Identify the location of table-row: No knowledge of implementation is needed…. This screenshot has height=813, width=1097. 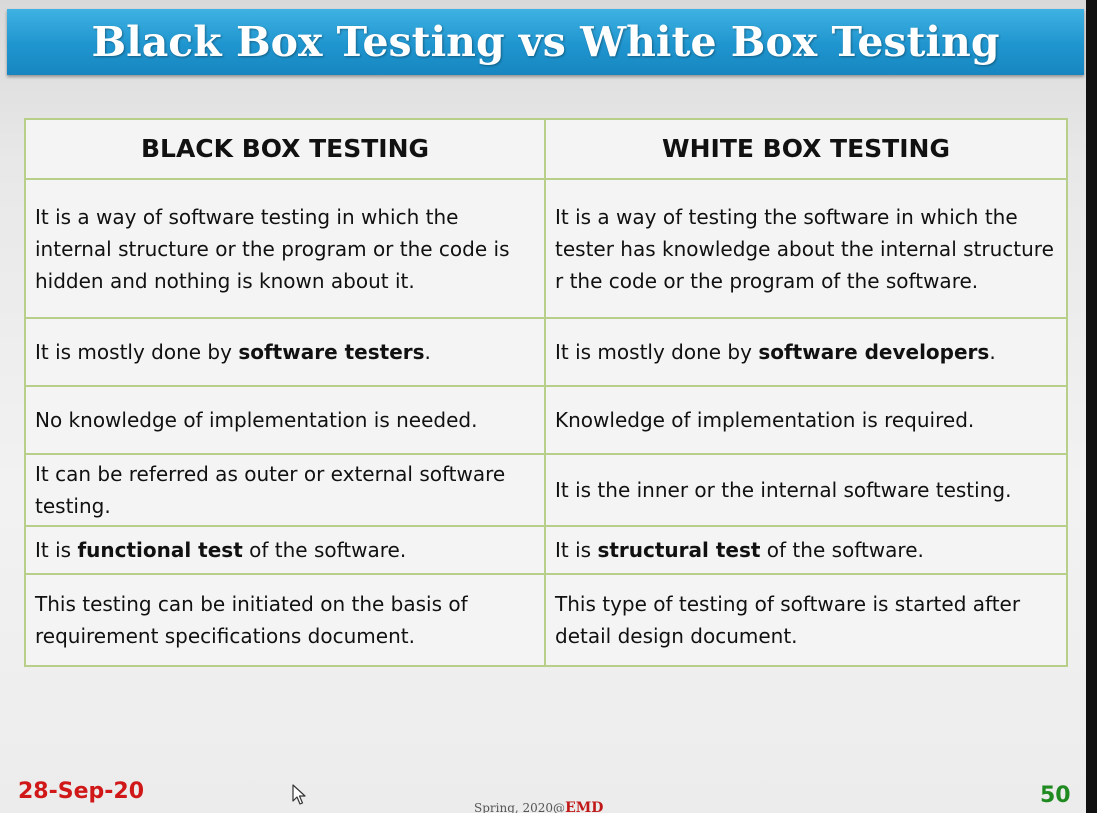
(546, 420).